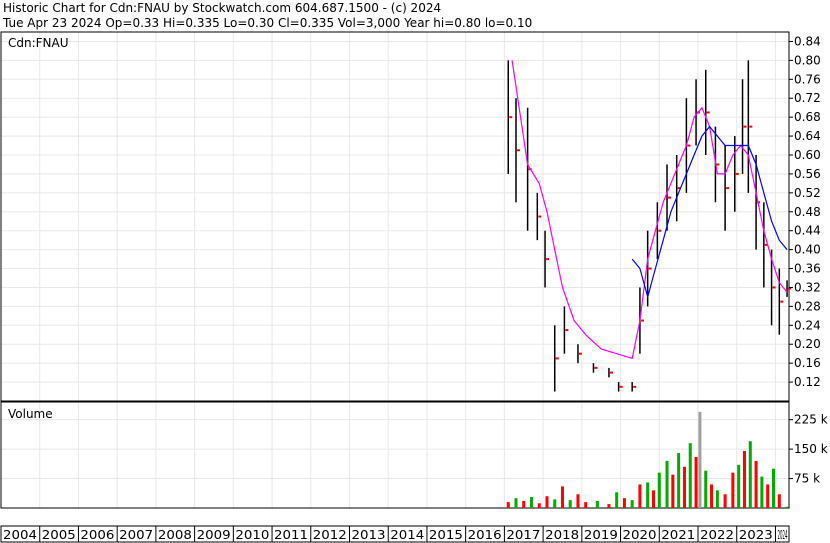  What do you see at coordinates (807, 325) in the screenshot?
I see `price-tick-label: 0.24` at bounding box center [807, 325].